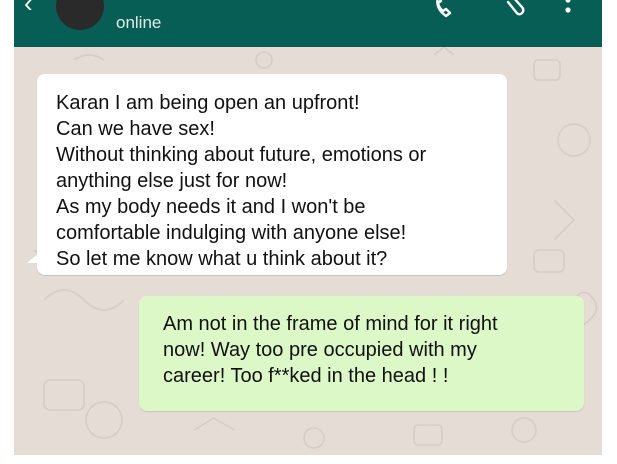 This screenshot has width=617, height=464. I want to click on contact-status: online, so click(139, 22).